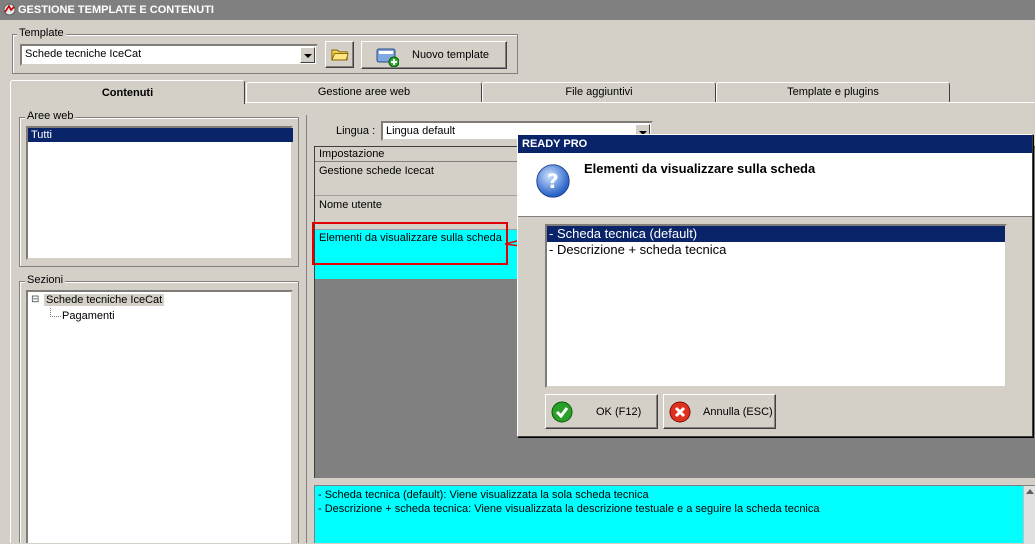 This screenshot has height=544, width=1035. I want to click on list-item-selected: - Scheda tecnica (default), so click(776, 234).